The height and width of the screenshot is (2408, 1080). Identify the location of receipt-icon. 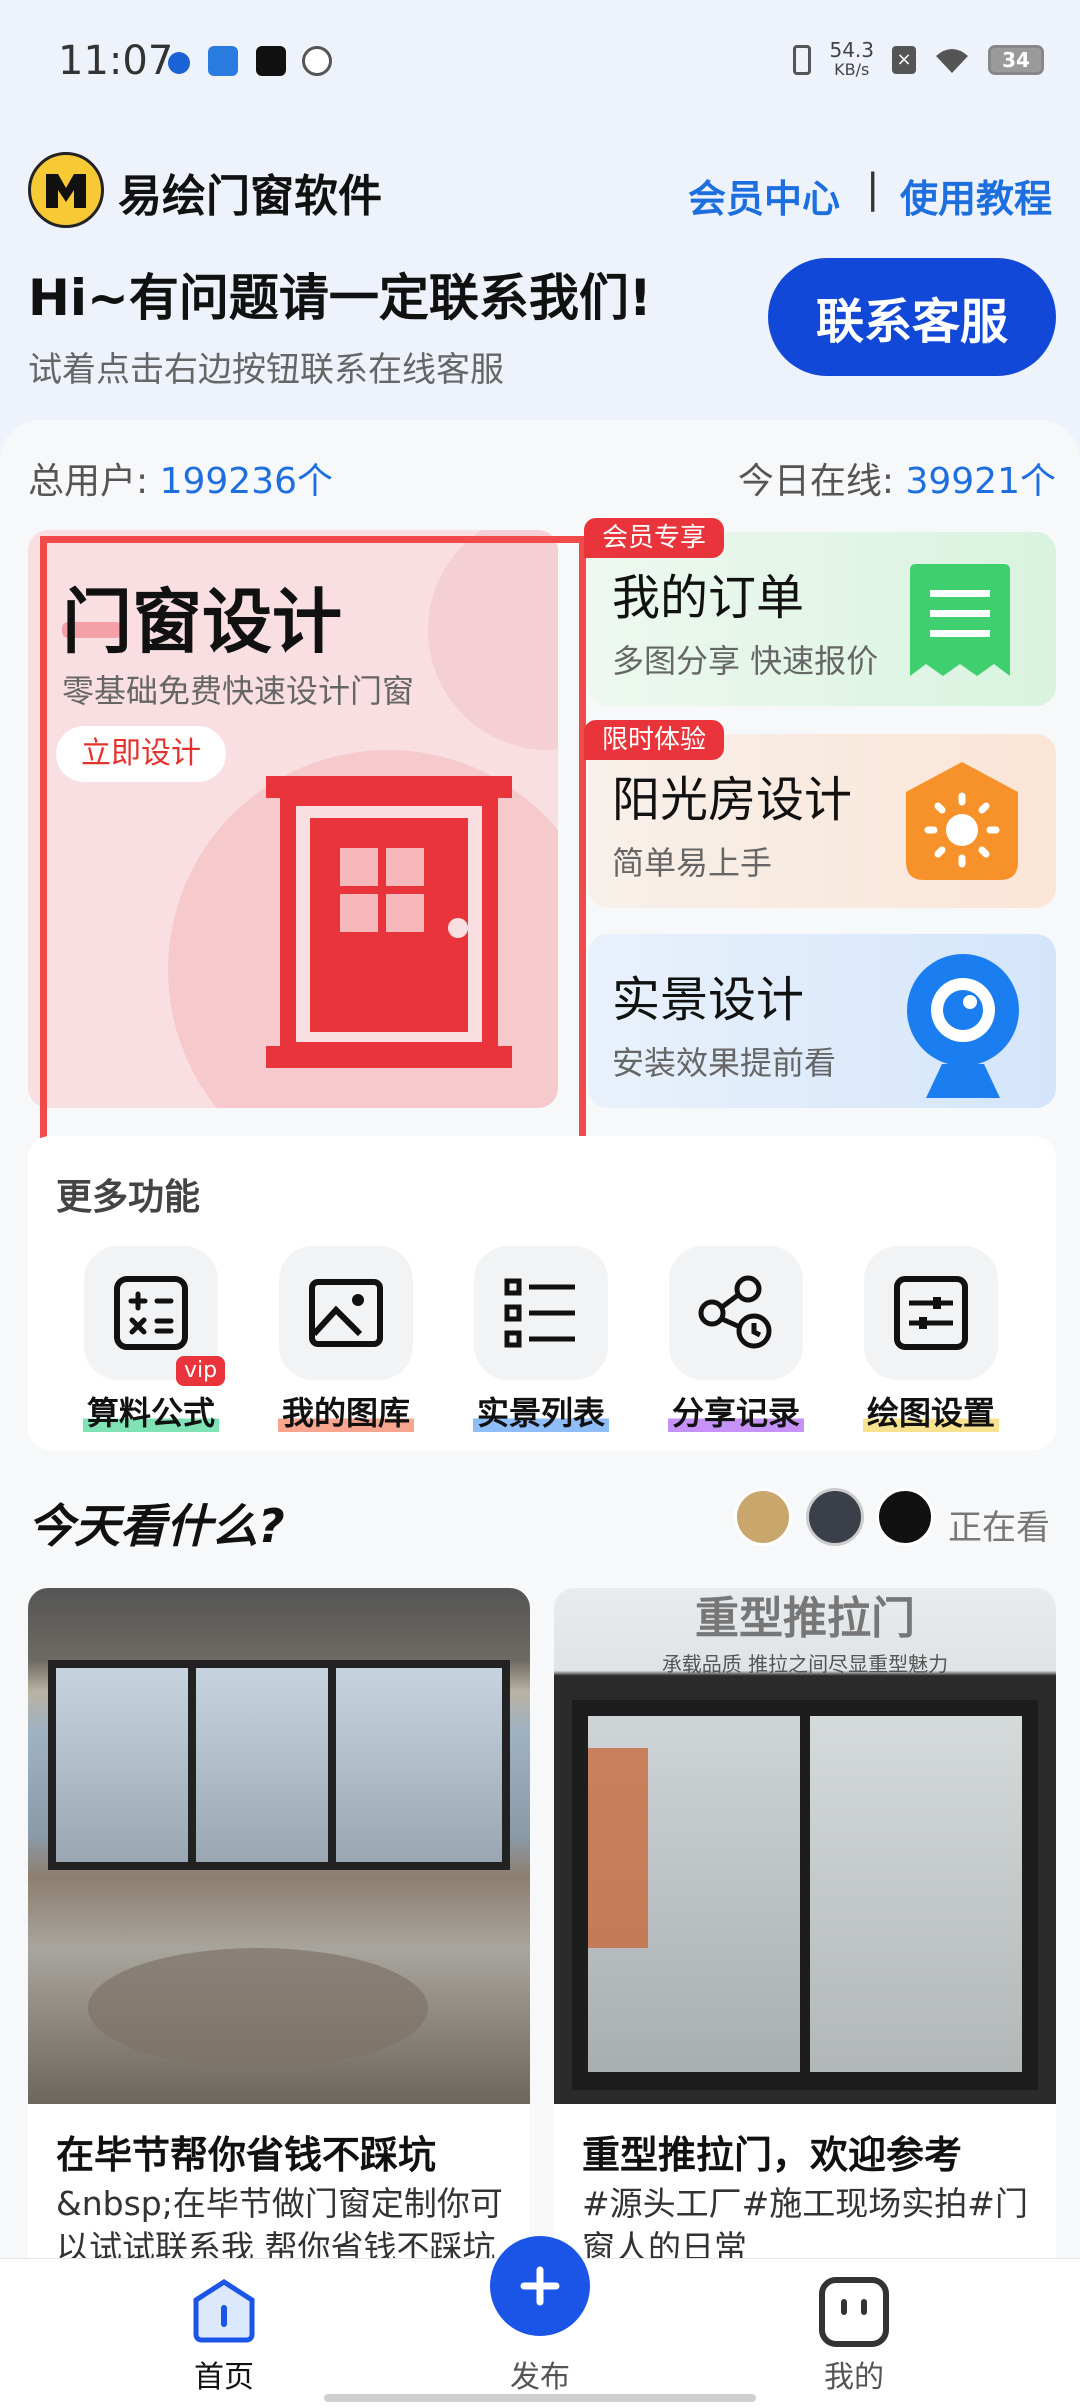
(960, 620).